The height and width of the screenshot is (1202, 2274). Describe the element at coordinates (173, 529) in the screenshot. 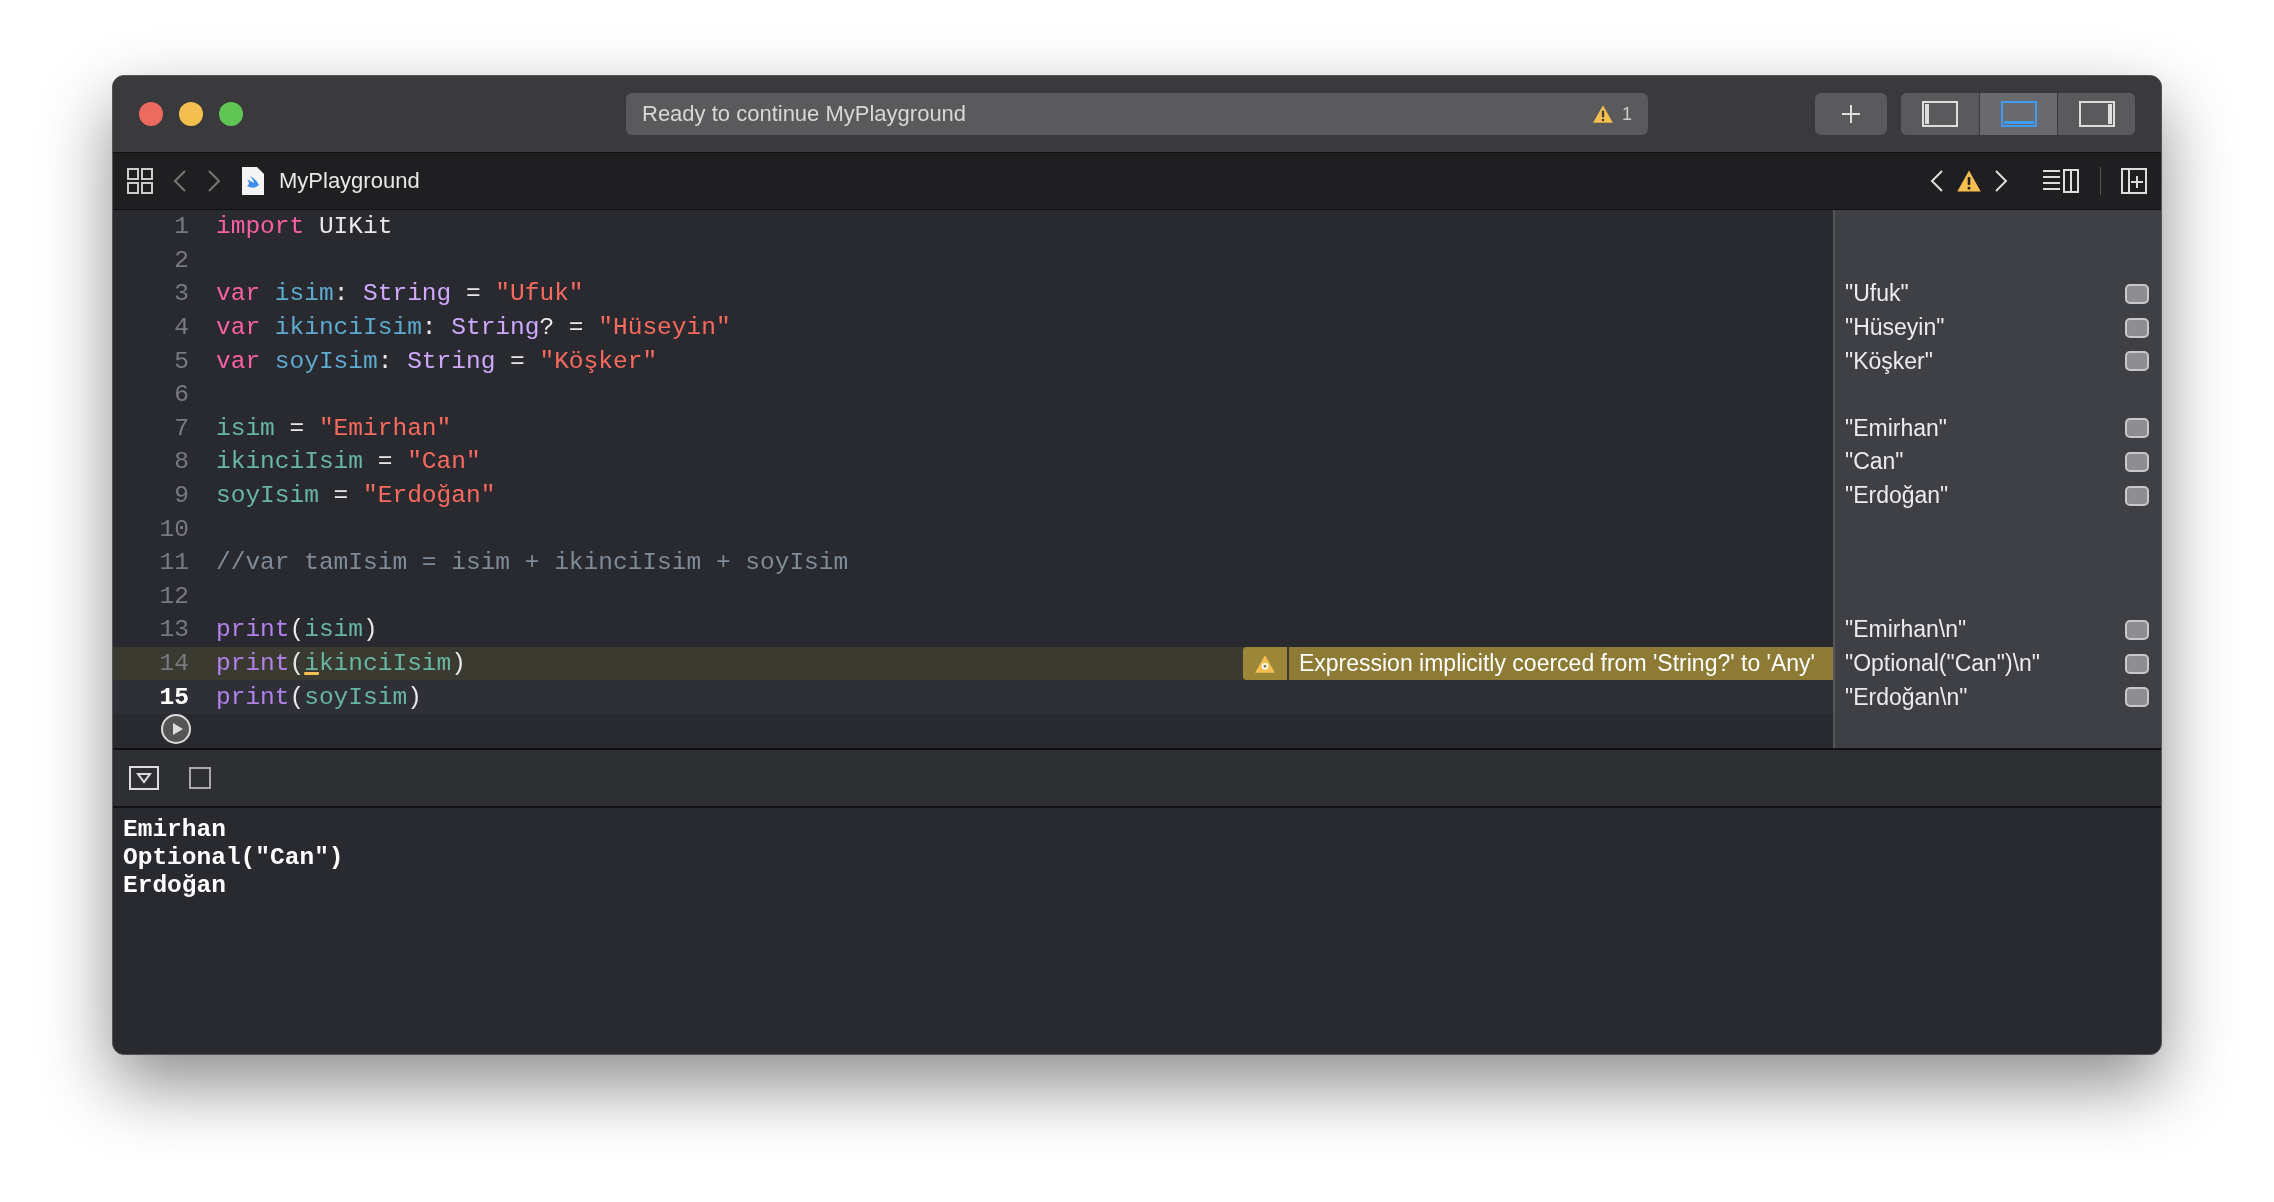

I see `line-number: 10` at that location.